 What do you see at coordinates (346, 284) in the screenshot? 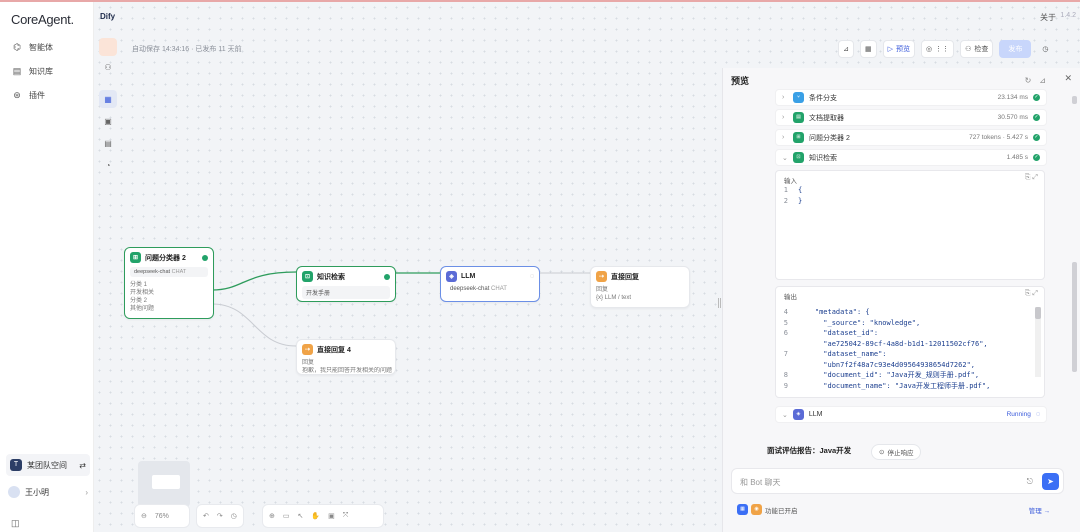
I see `node-knowledge-retrieval: ⊡ 知识检索 开发手册` at bounding box center [346, 284].